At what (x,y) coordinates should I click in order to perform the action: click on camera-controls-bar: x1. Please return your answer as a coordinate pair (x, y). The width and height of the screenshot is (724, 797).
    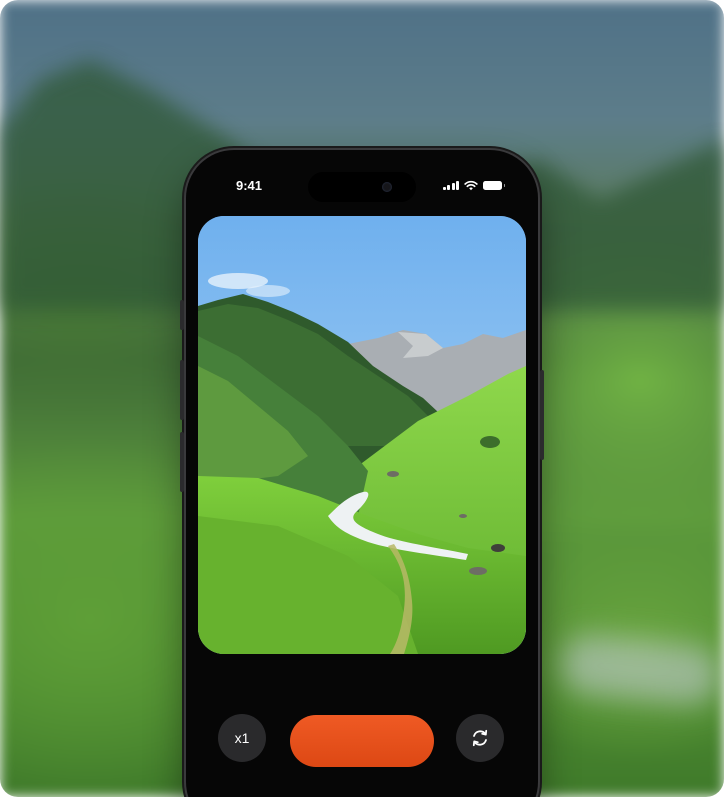
    Looking at the image, I should click on (362, 732).